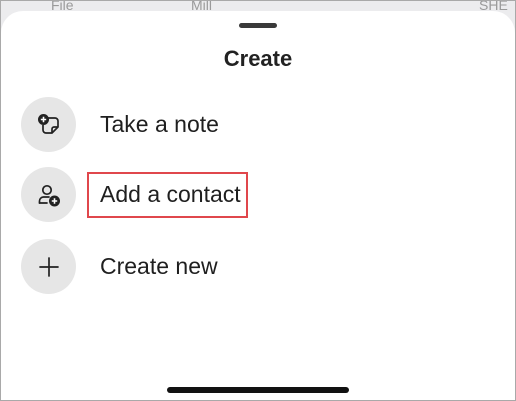 This screenshot has width=516, height=401. What do you see at coordinates (251, 125) in the screenshot?
I see `take-a-note-item: Take a note` at bounding box center [251, 125].